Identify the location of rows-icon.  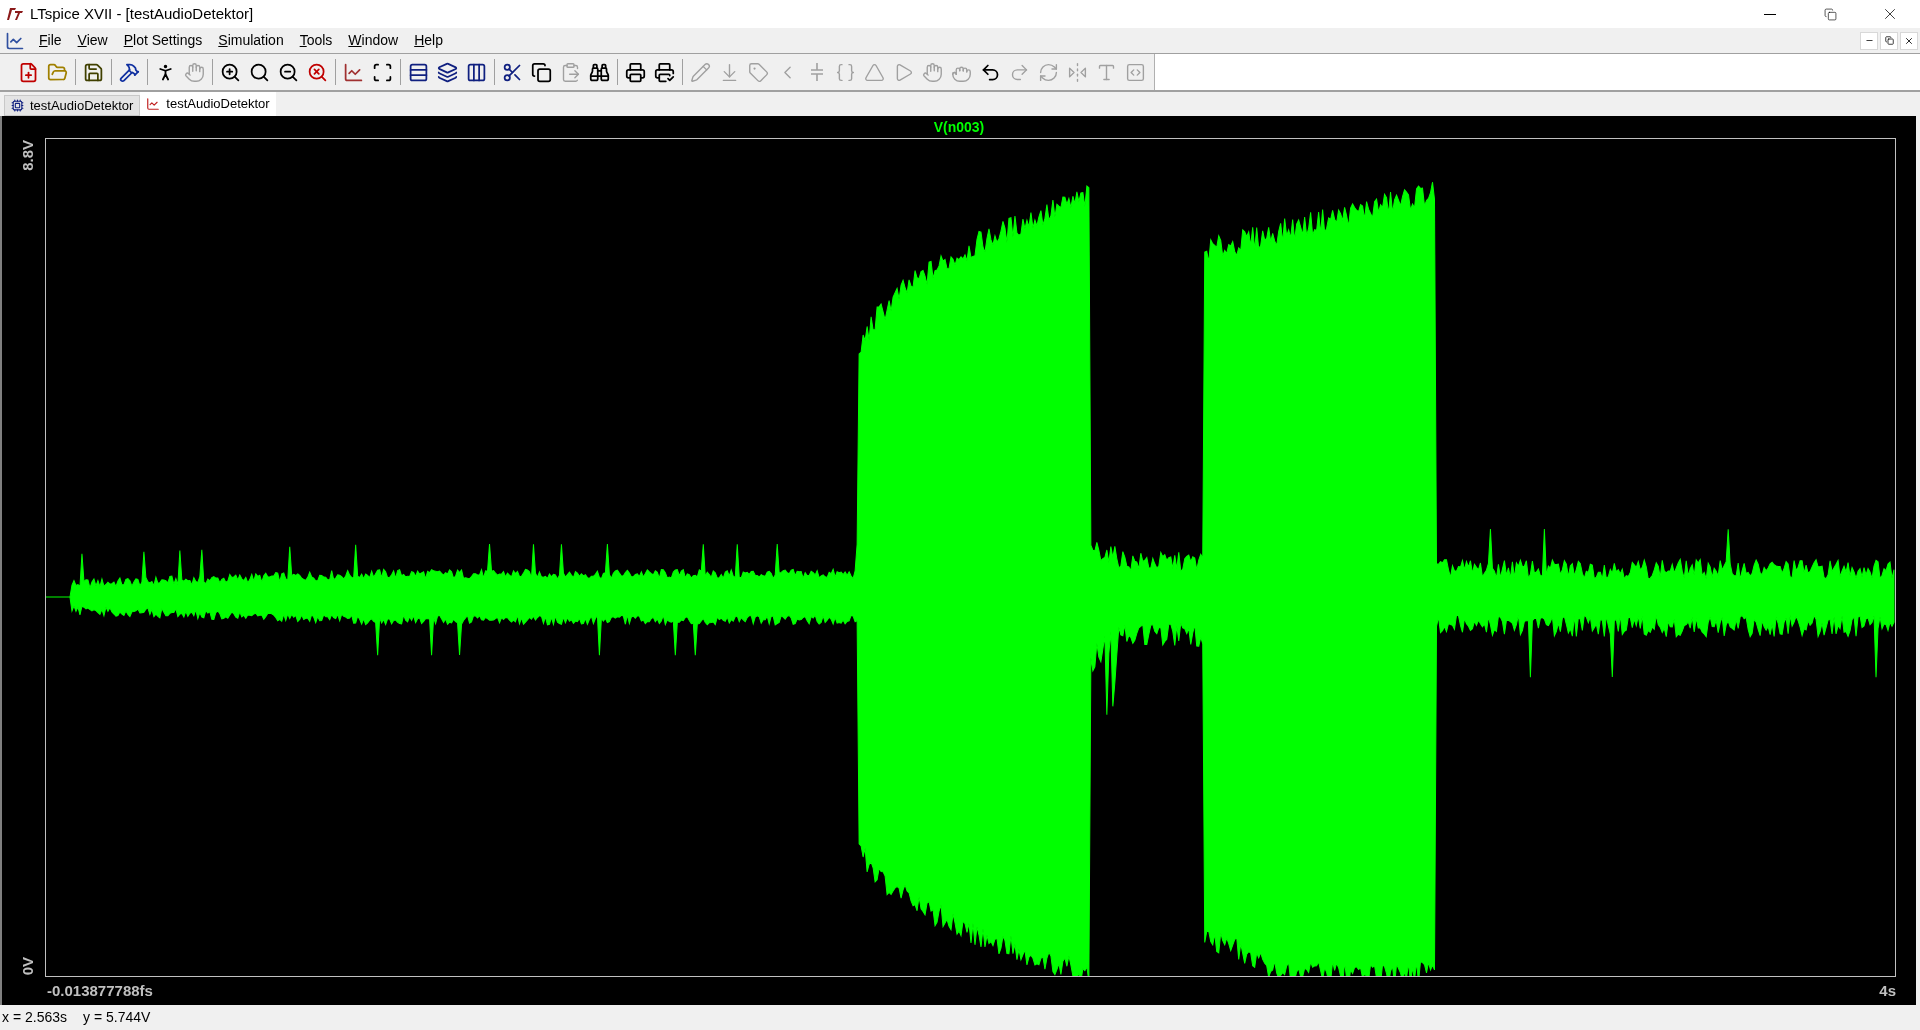
(418, 72).